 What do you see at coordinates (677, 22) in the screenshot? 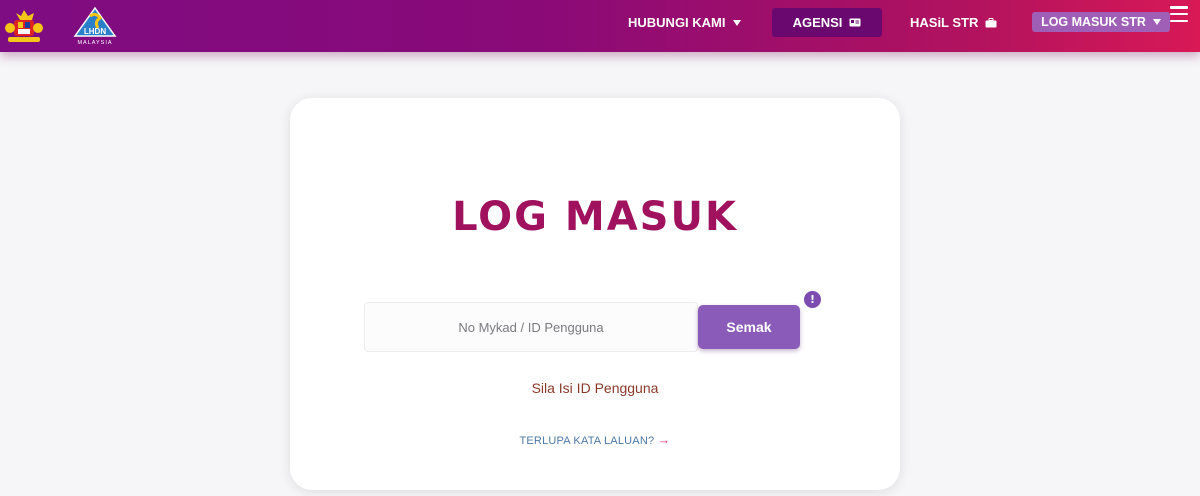
I see `nav-contact-label: HUBUNGI KAMI` at bounding box center [677, 22].